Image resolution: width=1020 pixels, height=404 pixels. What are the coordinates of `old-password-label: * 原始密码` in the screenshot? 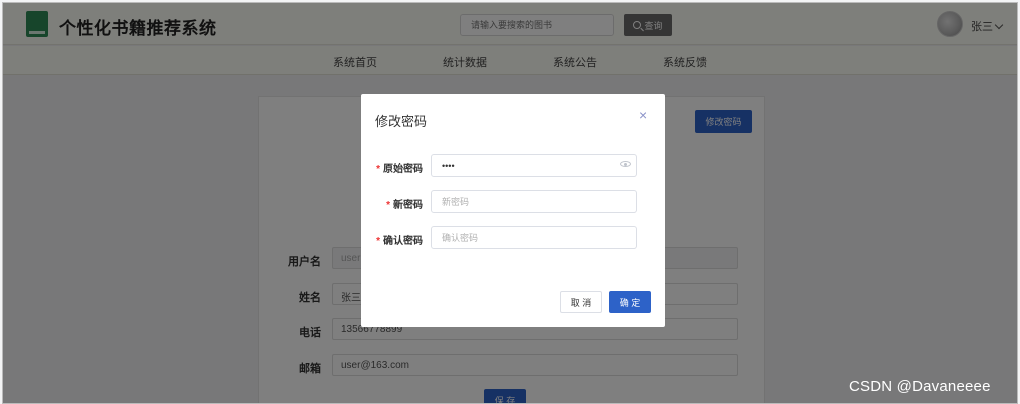 It's located at (399, 169).